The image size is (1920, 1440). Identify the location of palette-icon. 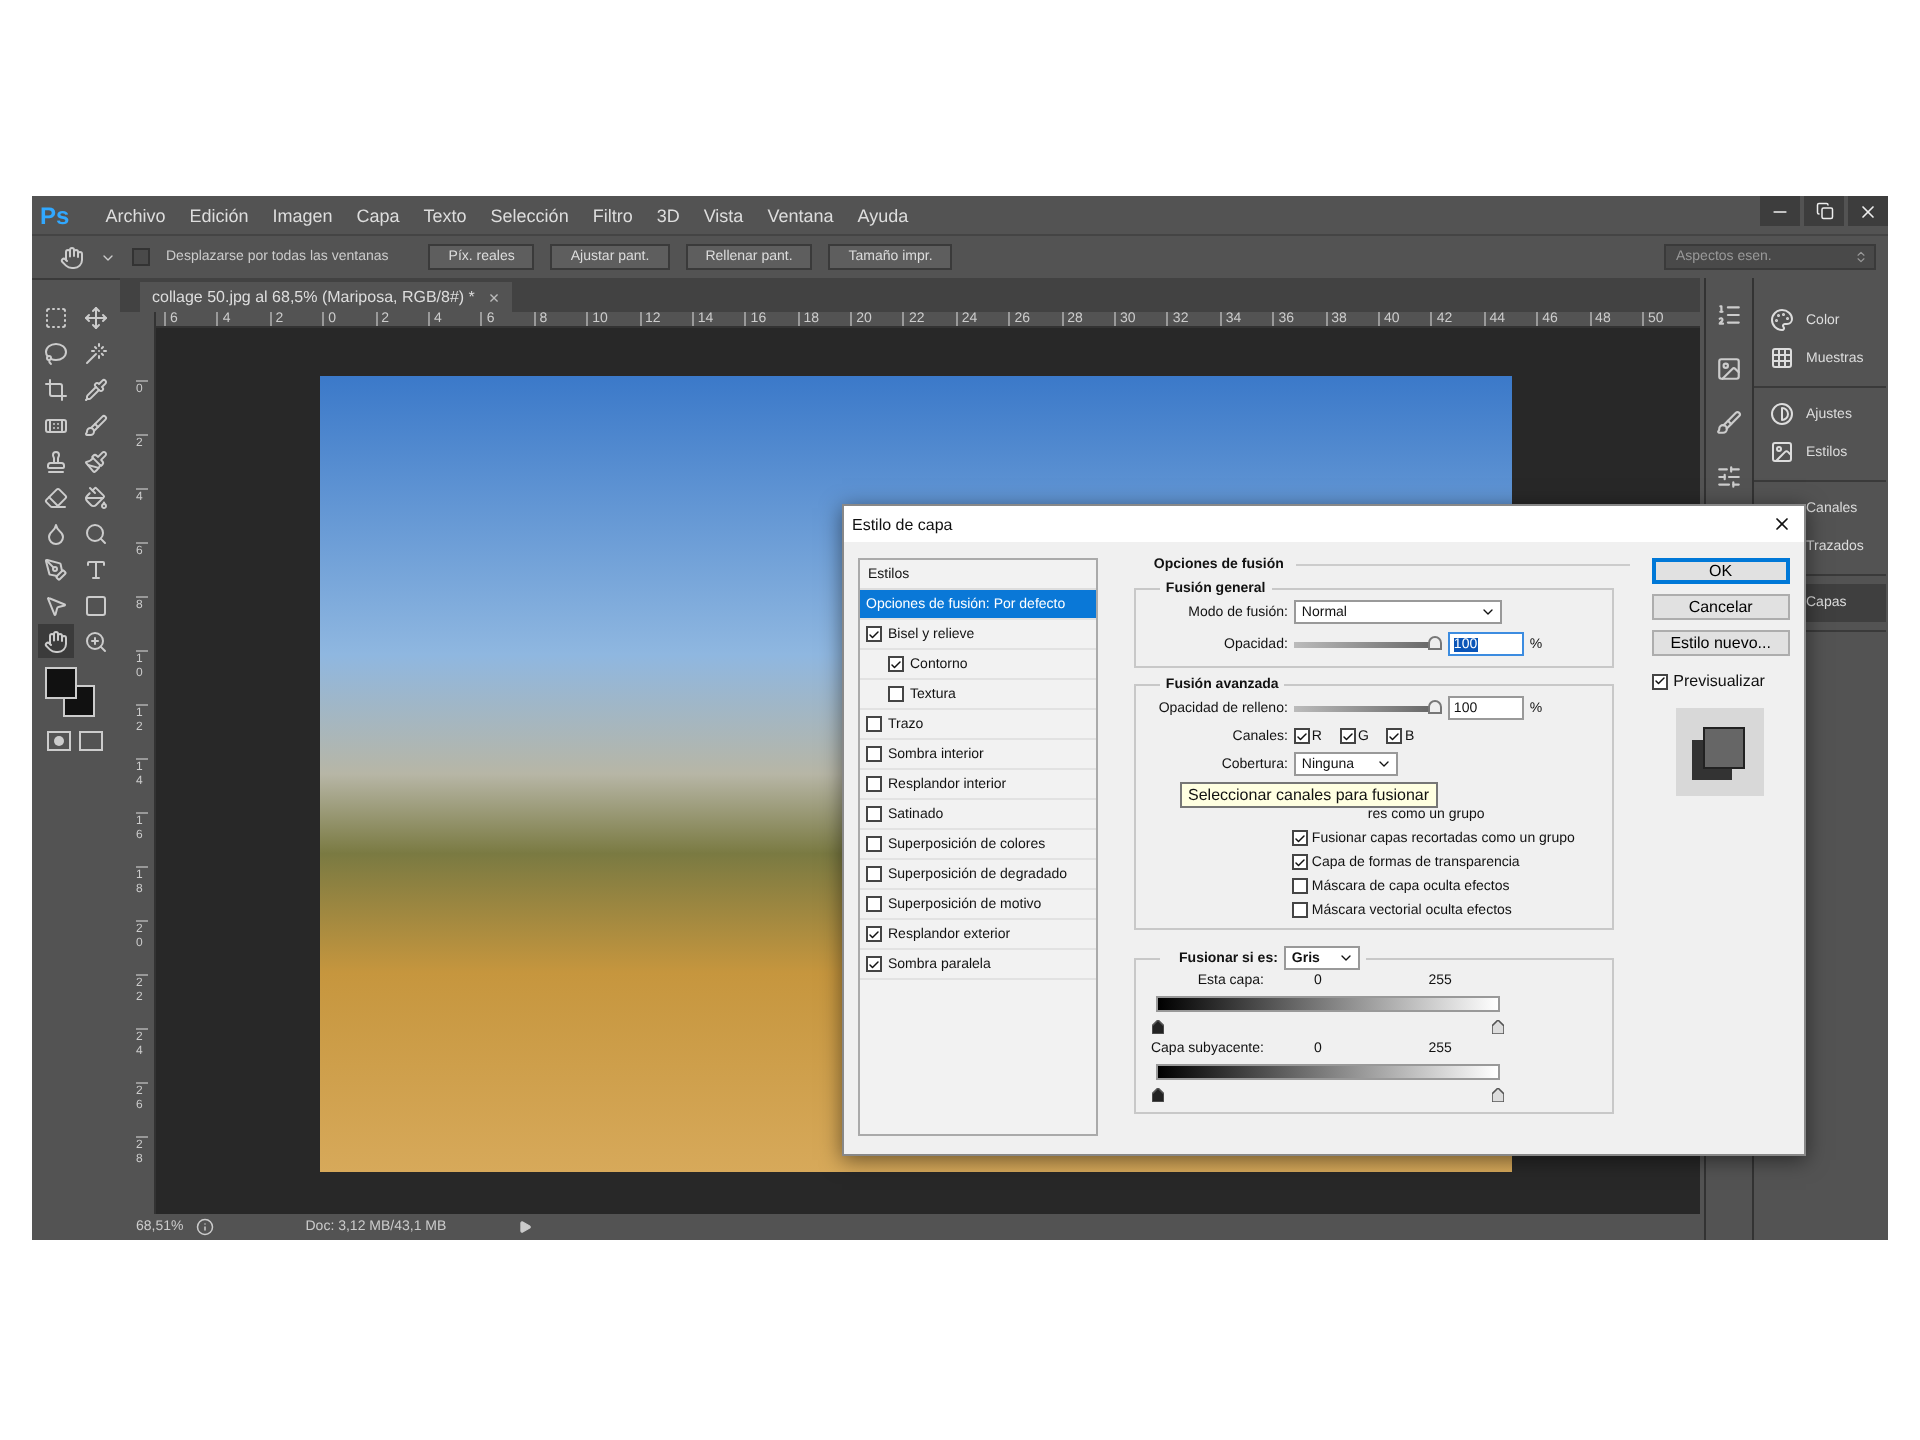
(1782, 320).